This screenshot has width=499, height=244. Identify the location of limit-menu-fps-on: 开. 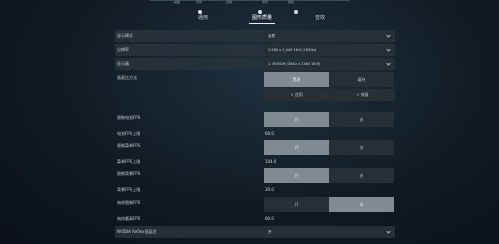
(296, 147).